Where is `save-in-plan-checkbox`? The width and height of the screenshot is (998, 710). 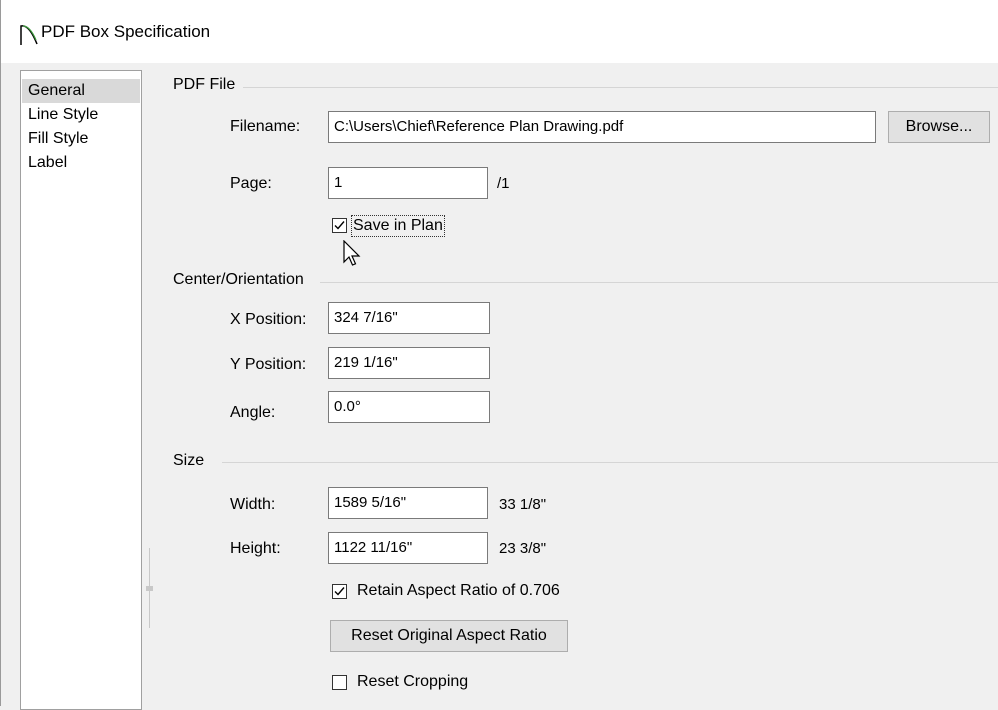 save-in-plan-checkbox is located at coordinates (339, 225).